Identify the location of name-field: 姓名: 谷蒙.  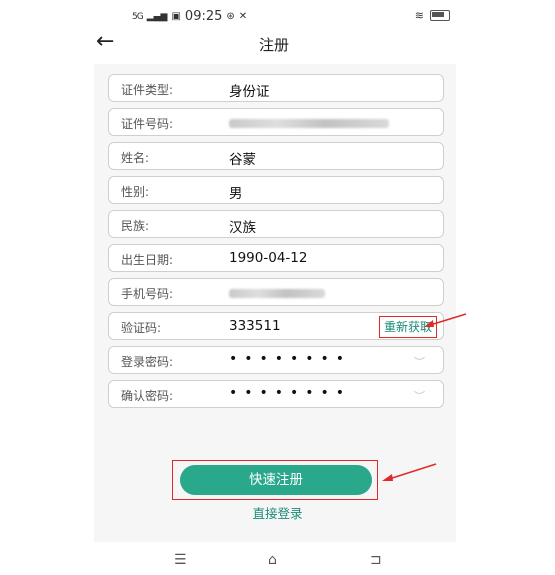
(276, 156).